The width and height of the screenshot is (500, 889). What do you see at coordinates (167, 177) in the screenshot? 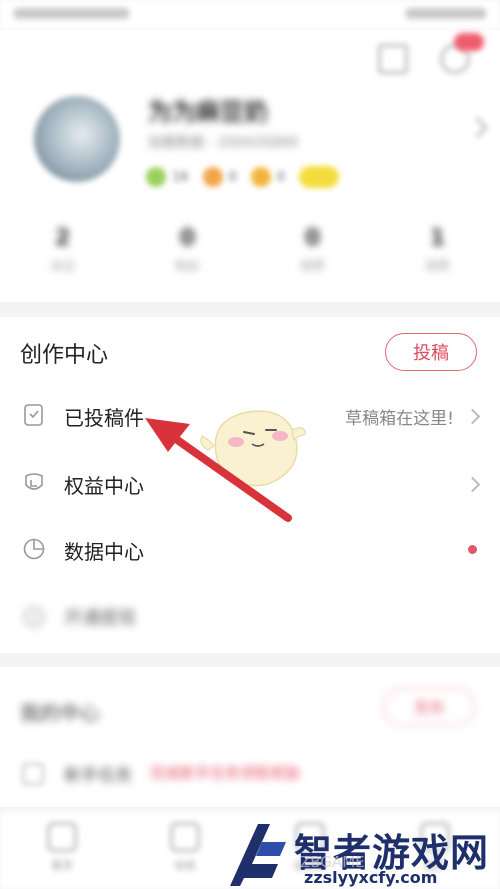
I see `stat-chip: 16` at bounding box center [167, 177].